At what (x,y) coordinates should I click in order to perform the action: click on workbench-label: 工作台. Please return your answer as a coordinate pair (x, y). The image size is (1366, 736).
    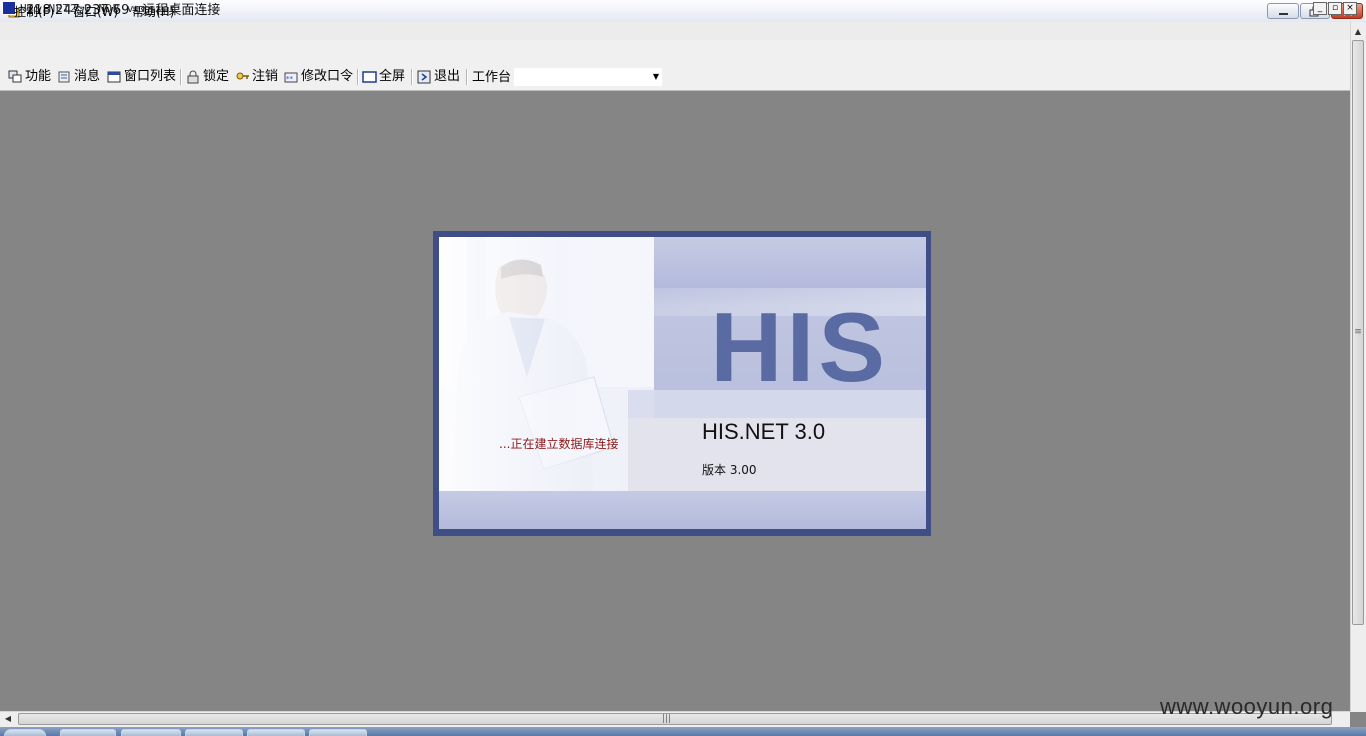
    Looking at the image, I should click on (492, 77).